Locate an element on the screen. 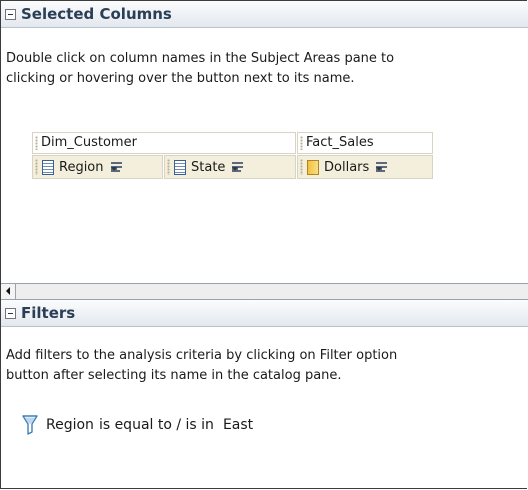 The height and width of the screenshot is (490, 528). column-chip-state: State is located at coordinates (230, 167).